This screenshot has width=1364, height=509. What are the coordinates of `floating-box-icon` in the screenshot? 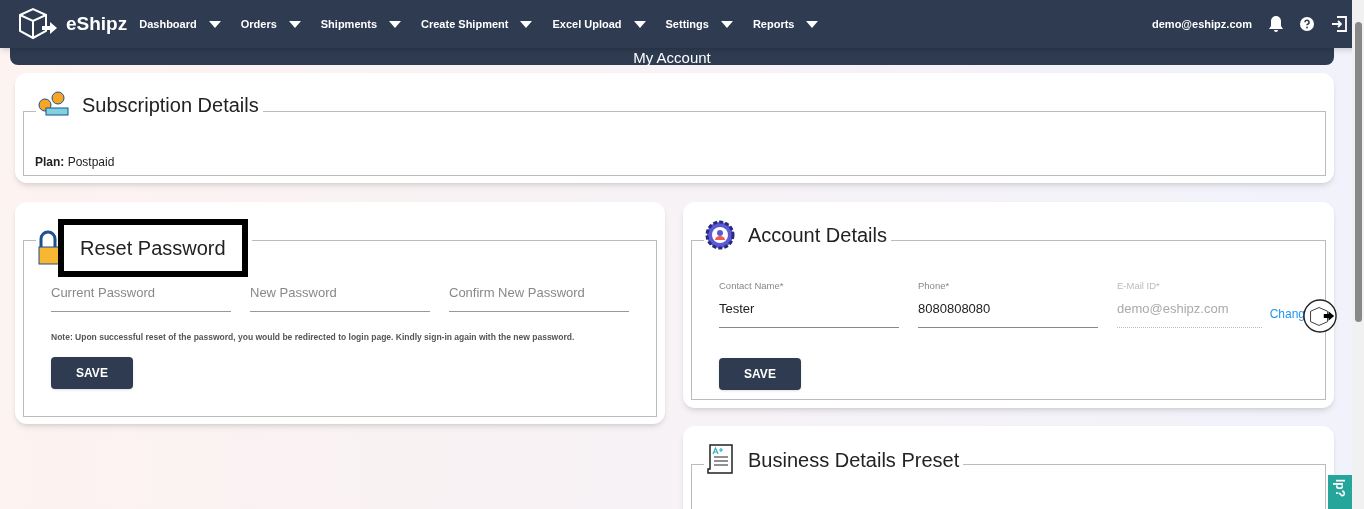 It's located at (1320, 316).